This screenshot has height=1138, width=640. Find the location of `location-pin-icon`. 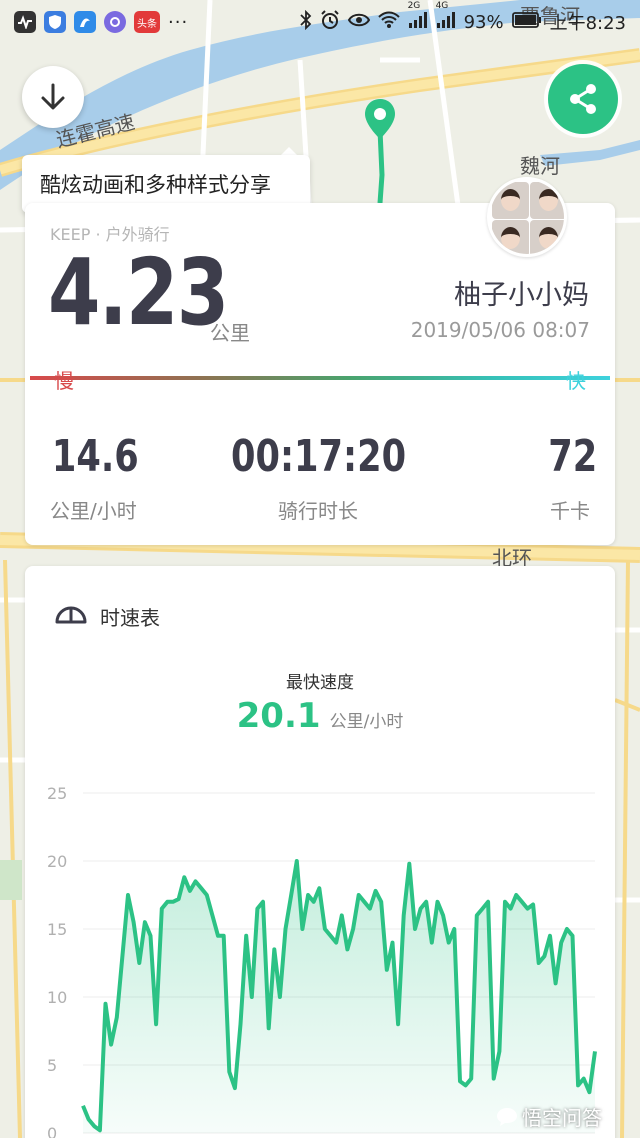

location-pin-icon is located at coordinates (380, 119).